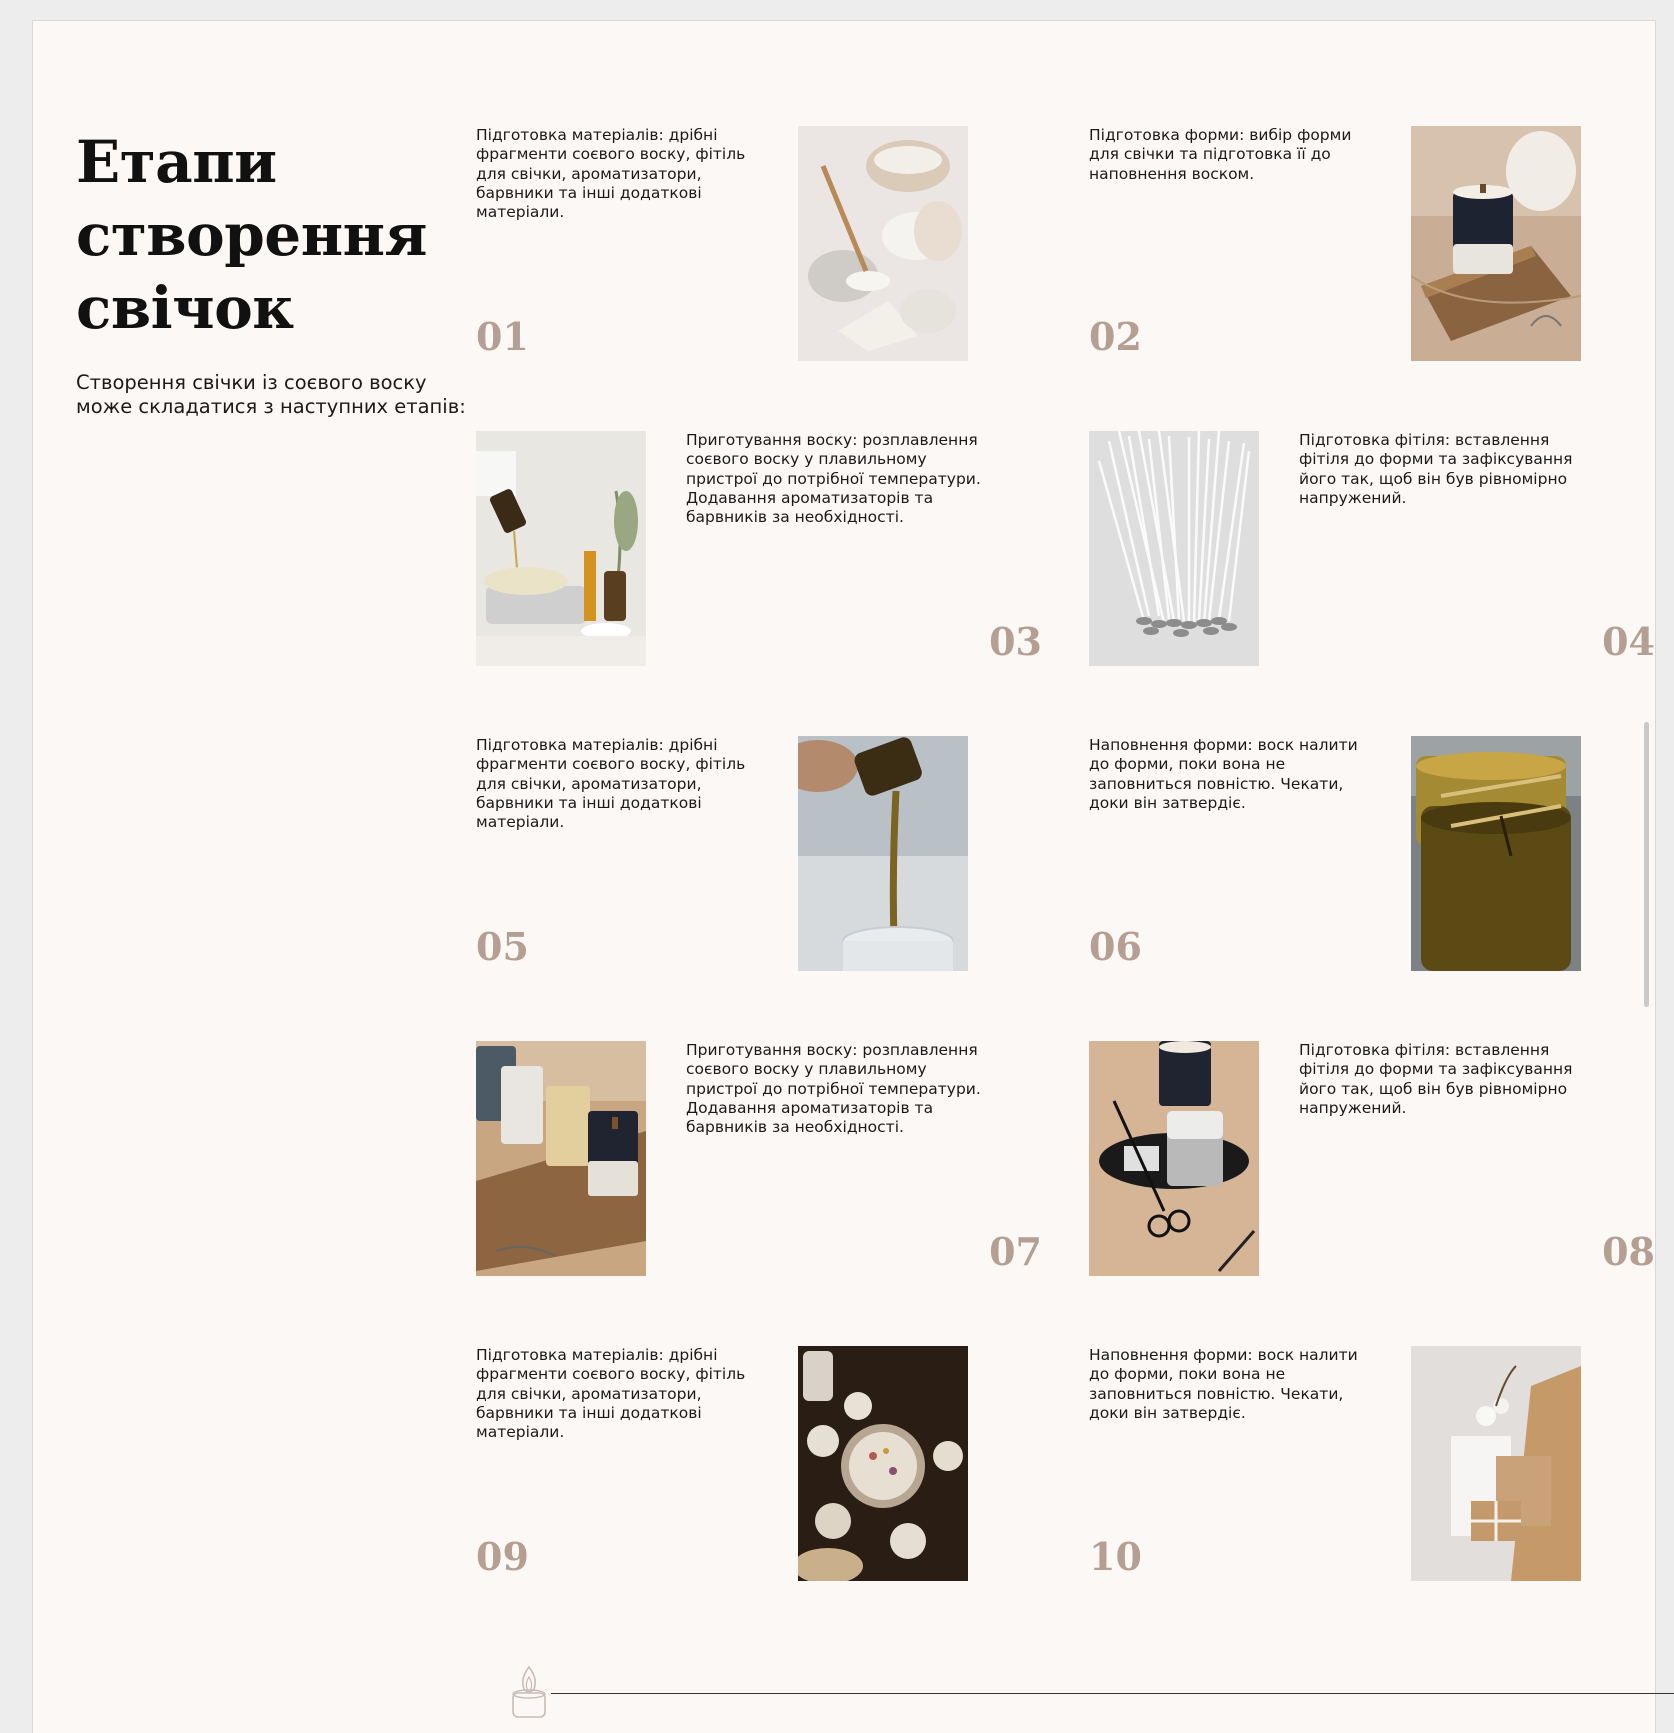 The width and height of the screenshot is (1674, 1733). I want to click on page-title: Етапи створення свічок, so click(266, 235).